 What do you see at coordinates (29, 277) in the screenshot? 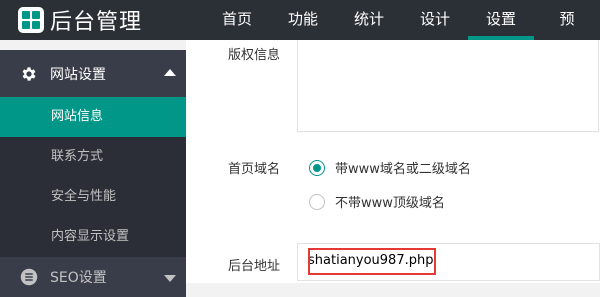
I see `list-icon` at bounding box center [29, 277].